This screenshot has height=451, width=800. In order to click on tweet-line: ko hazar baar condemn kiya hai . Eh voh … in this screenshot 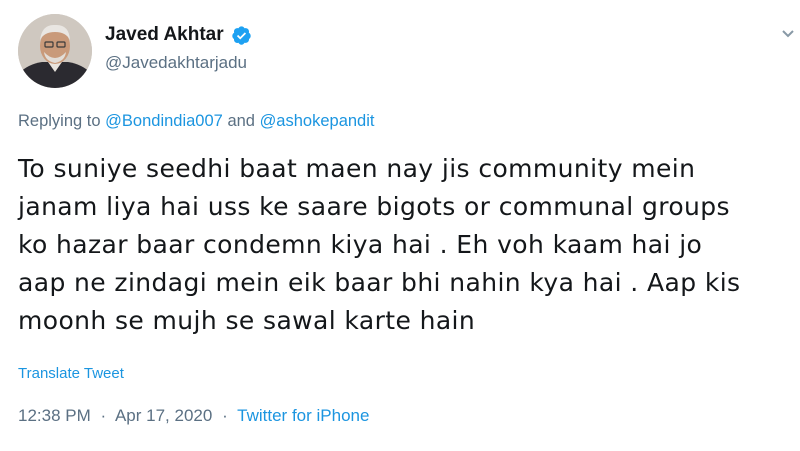, I will do `click(360, 244)`.